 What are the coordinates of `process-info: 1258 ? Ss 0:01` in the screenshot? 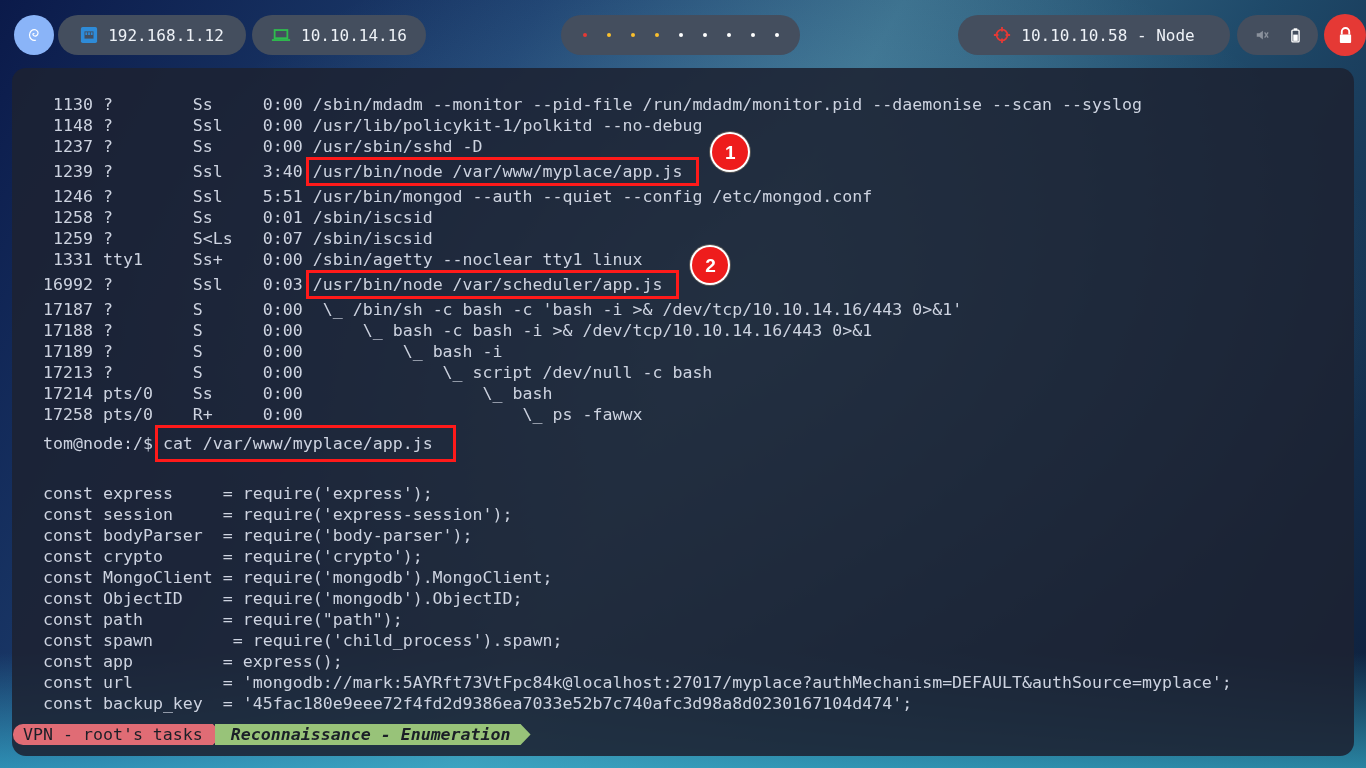 It's located at (178, 217).